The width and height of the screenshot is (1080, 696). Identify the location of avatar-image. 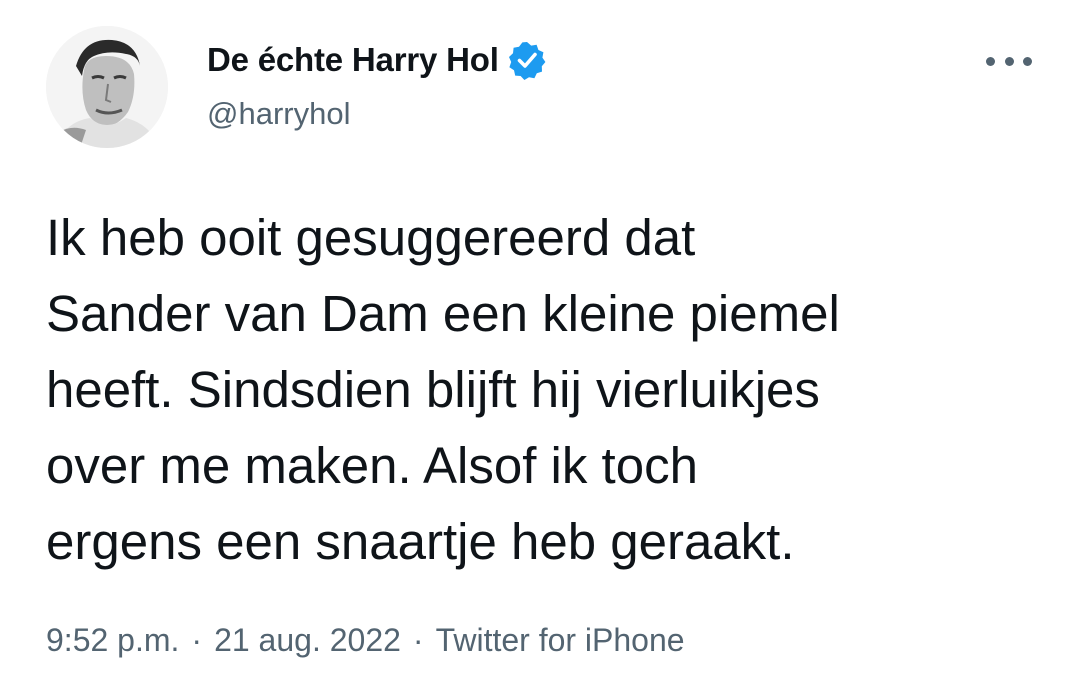
(107, 87).